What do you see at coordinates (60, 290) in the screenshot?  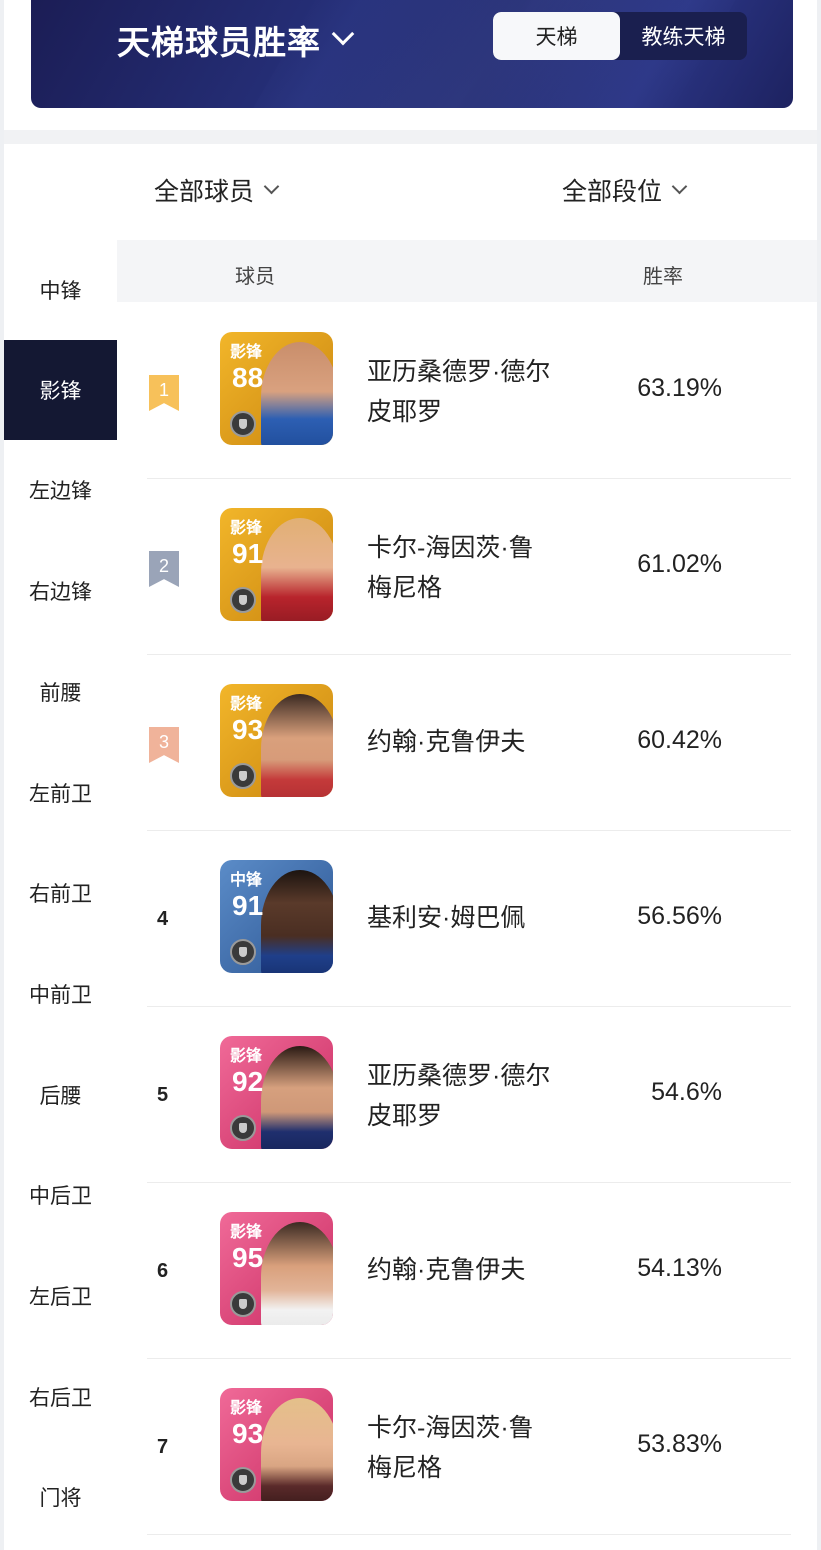 I see `sidebar-item-cf: 中锋` at bounding box center [60, 290].